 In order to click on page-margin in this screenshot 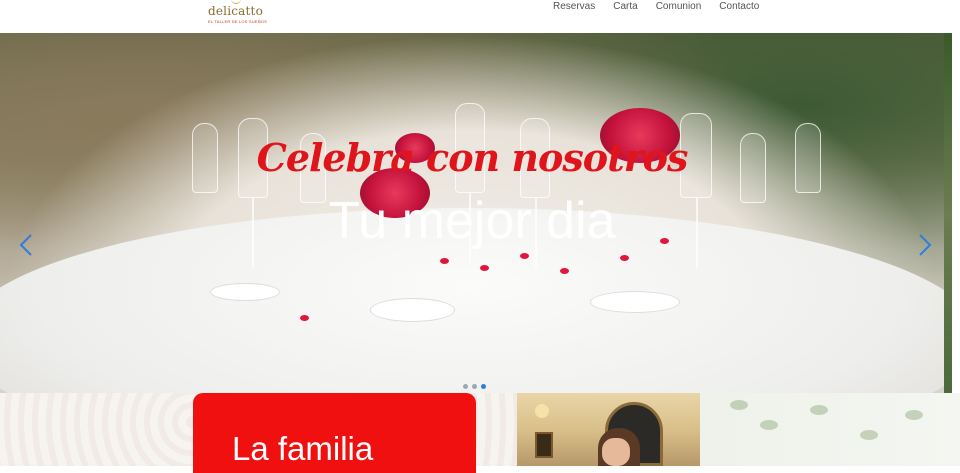, I will do `click(956, 213)`.